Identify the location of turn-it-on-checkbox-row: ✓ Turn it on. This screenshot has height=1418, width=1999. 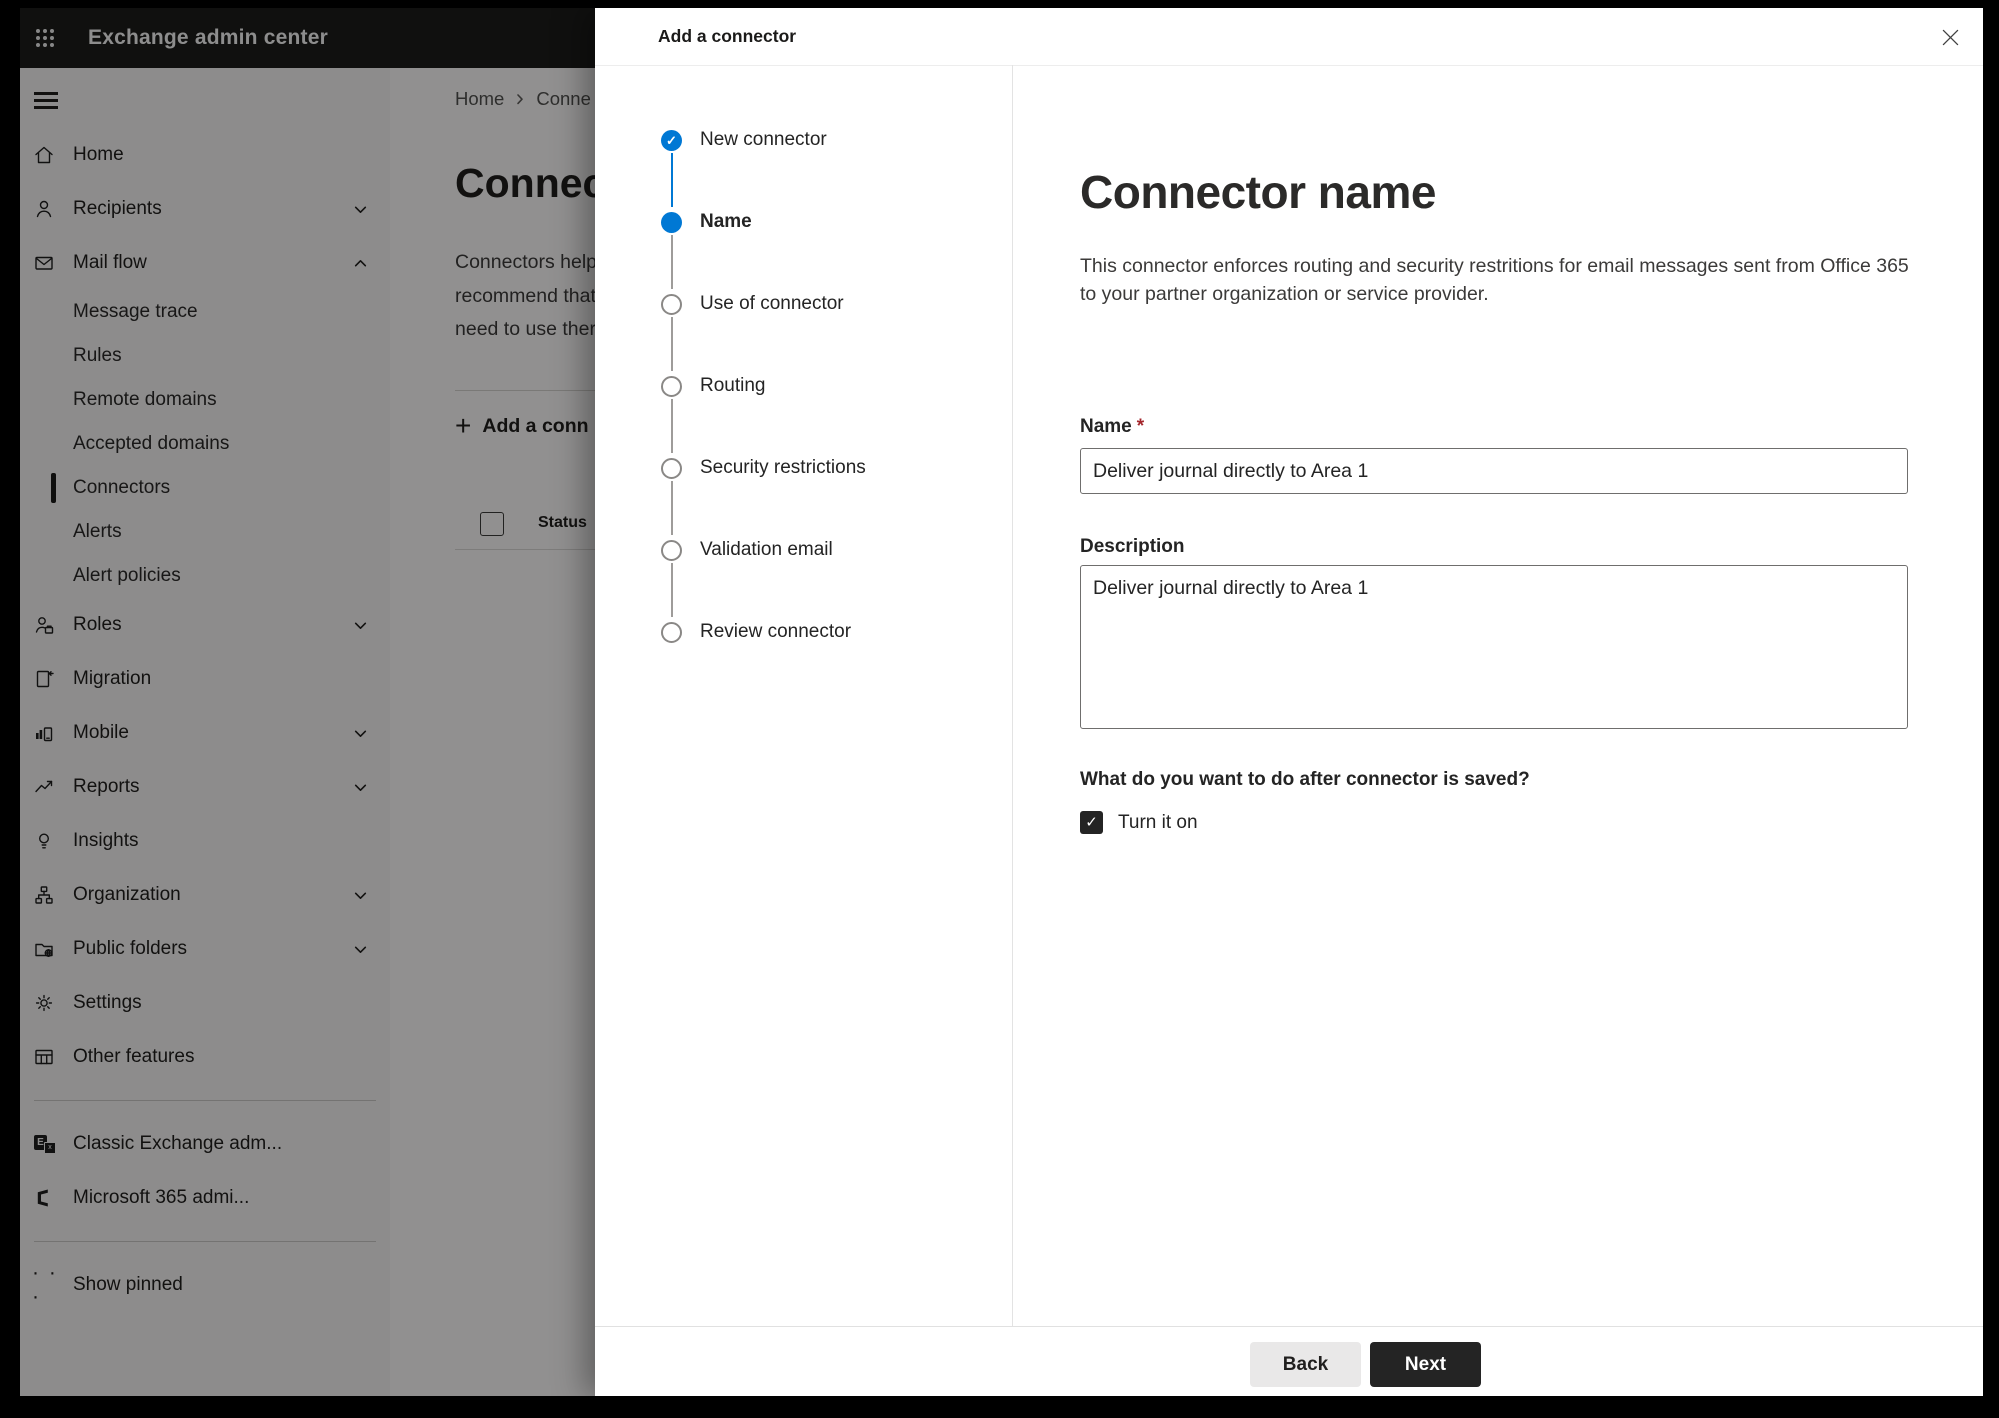
(1139, 822).